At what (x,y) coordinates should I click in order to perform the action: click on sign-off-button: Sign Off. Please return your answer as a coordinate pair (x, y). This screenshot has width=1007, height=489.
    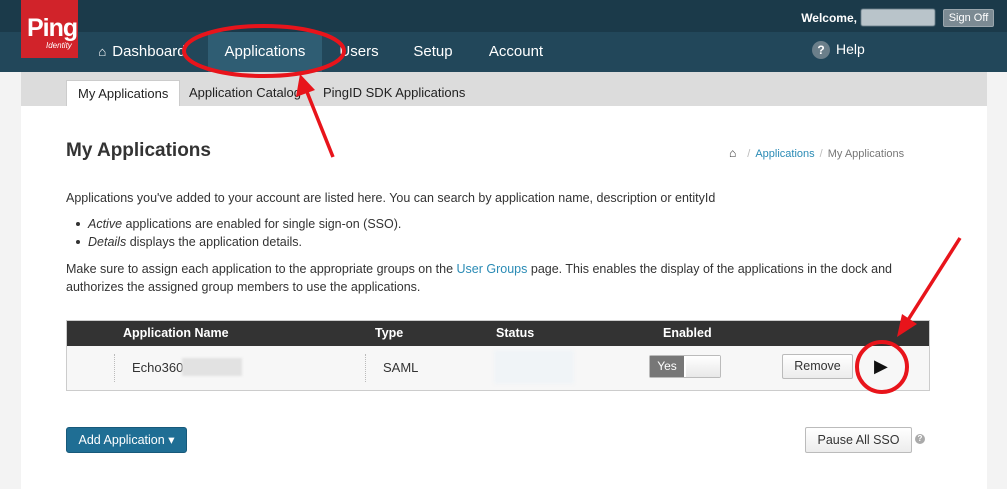
    Looking at the image, I should click on (968, 18).